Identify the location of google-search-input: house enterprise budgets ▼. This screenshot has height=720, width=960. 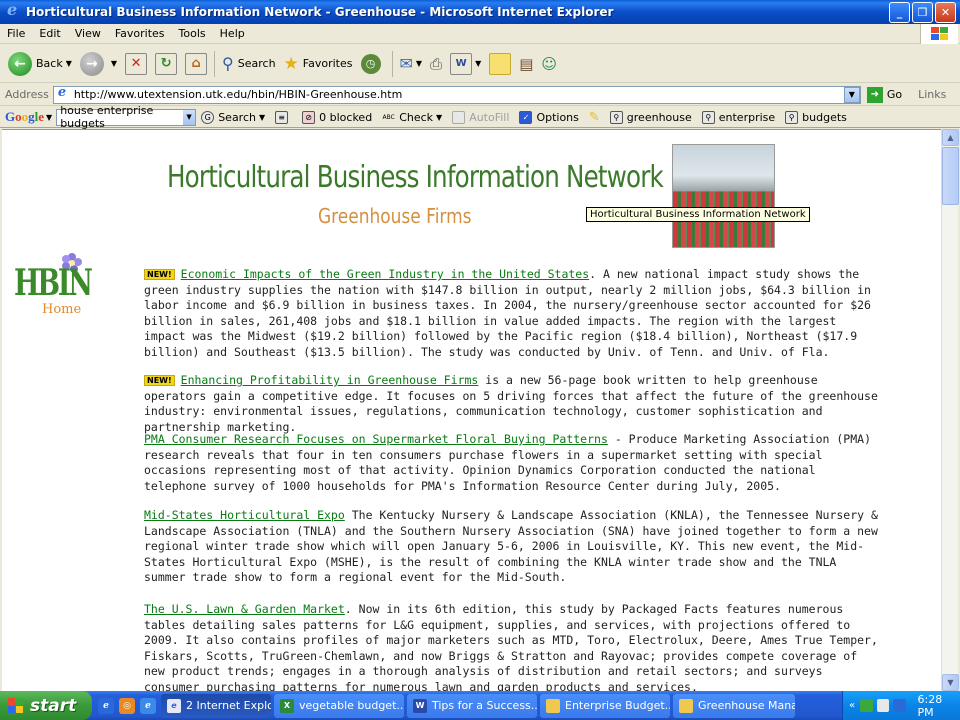
(126, 117).